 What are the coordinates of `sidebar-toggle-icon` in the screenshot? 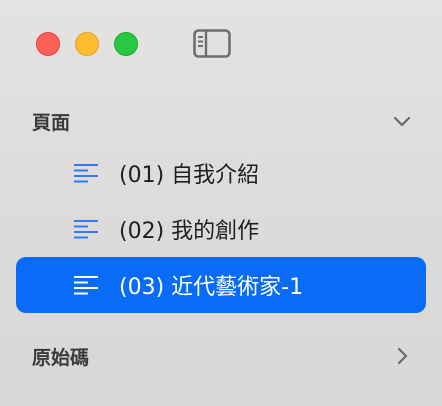 It's located at (212, 43).